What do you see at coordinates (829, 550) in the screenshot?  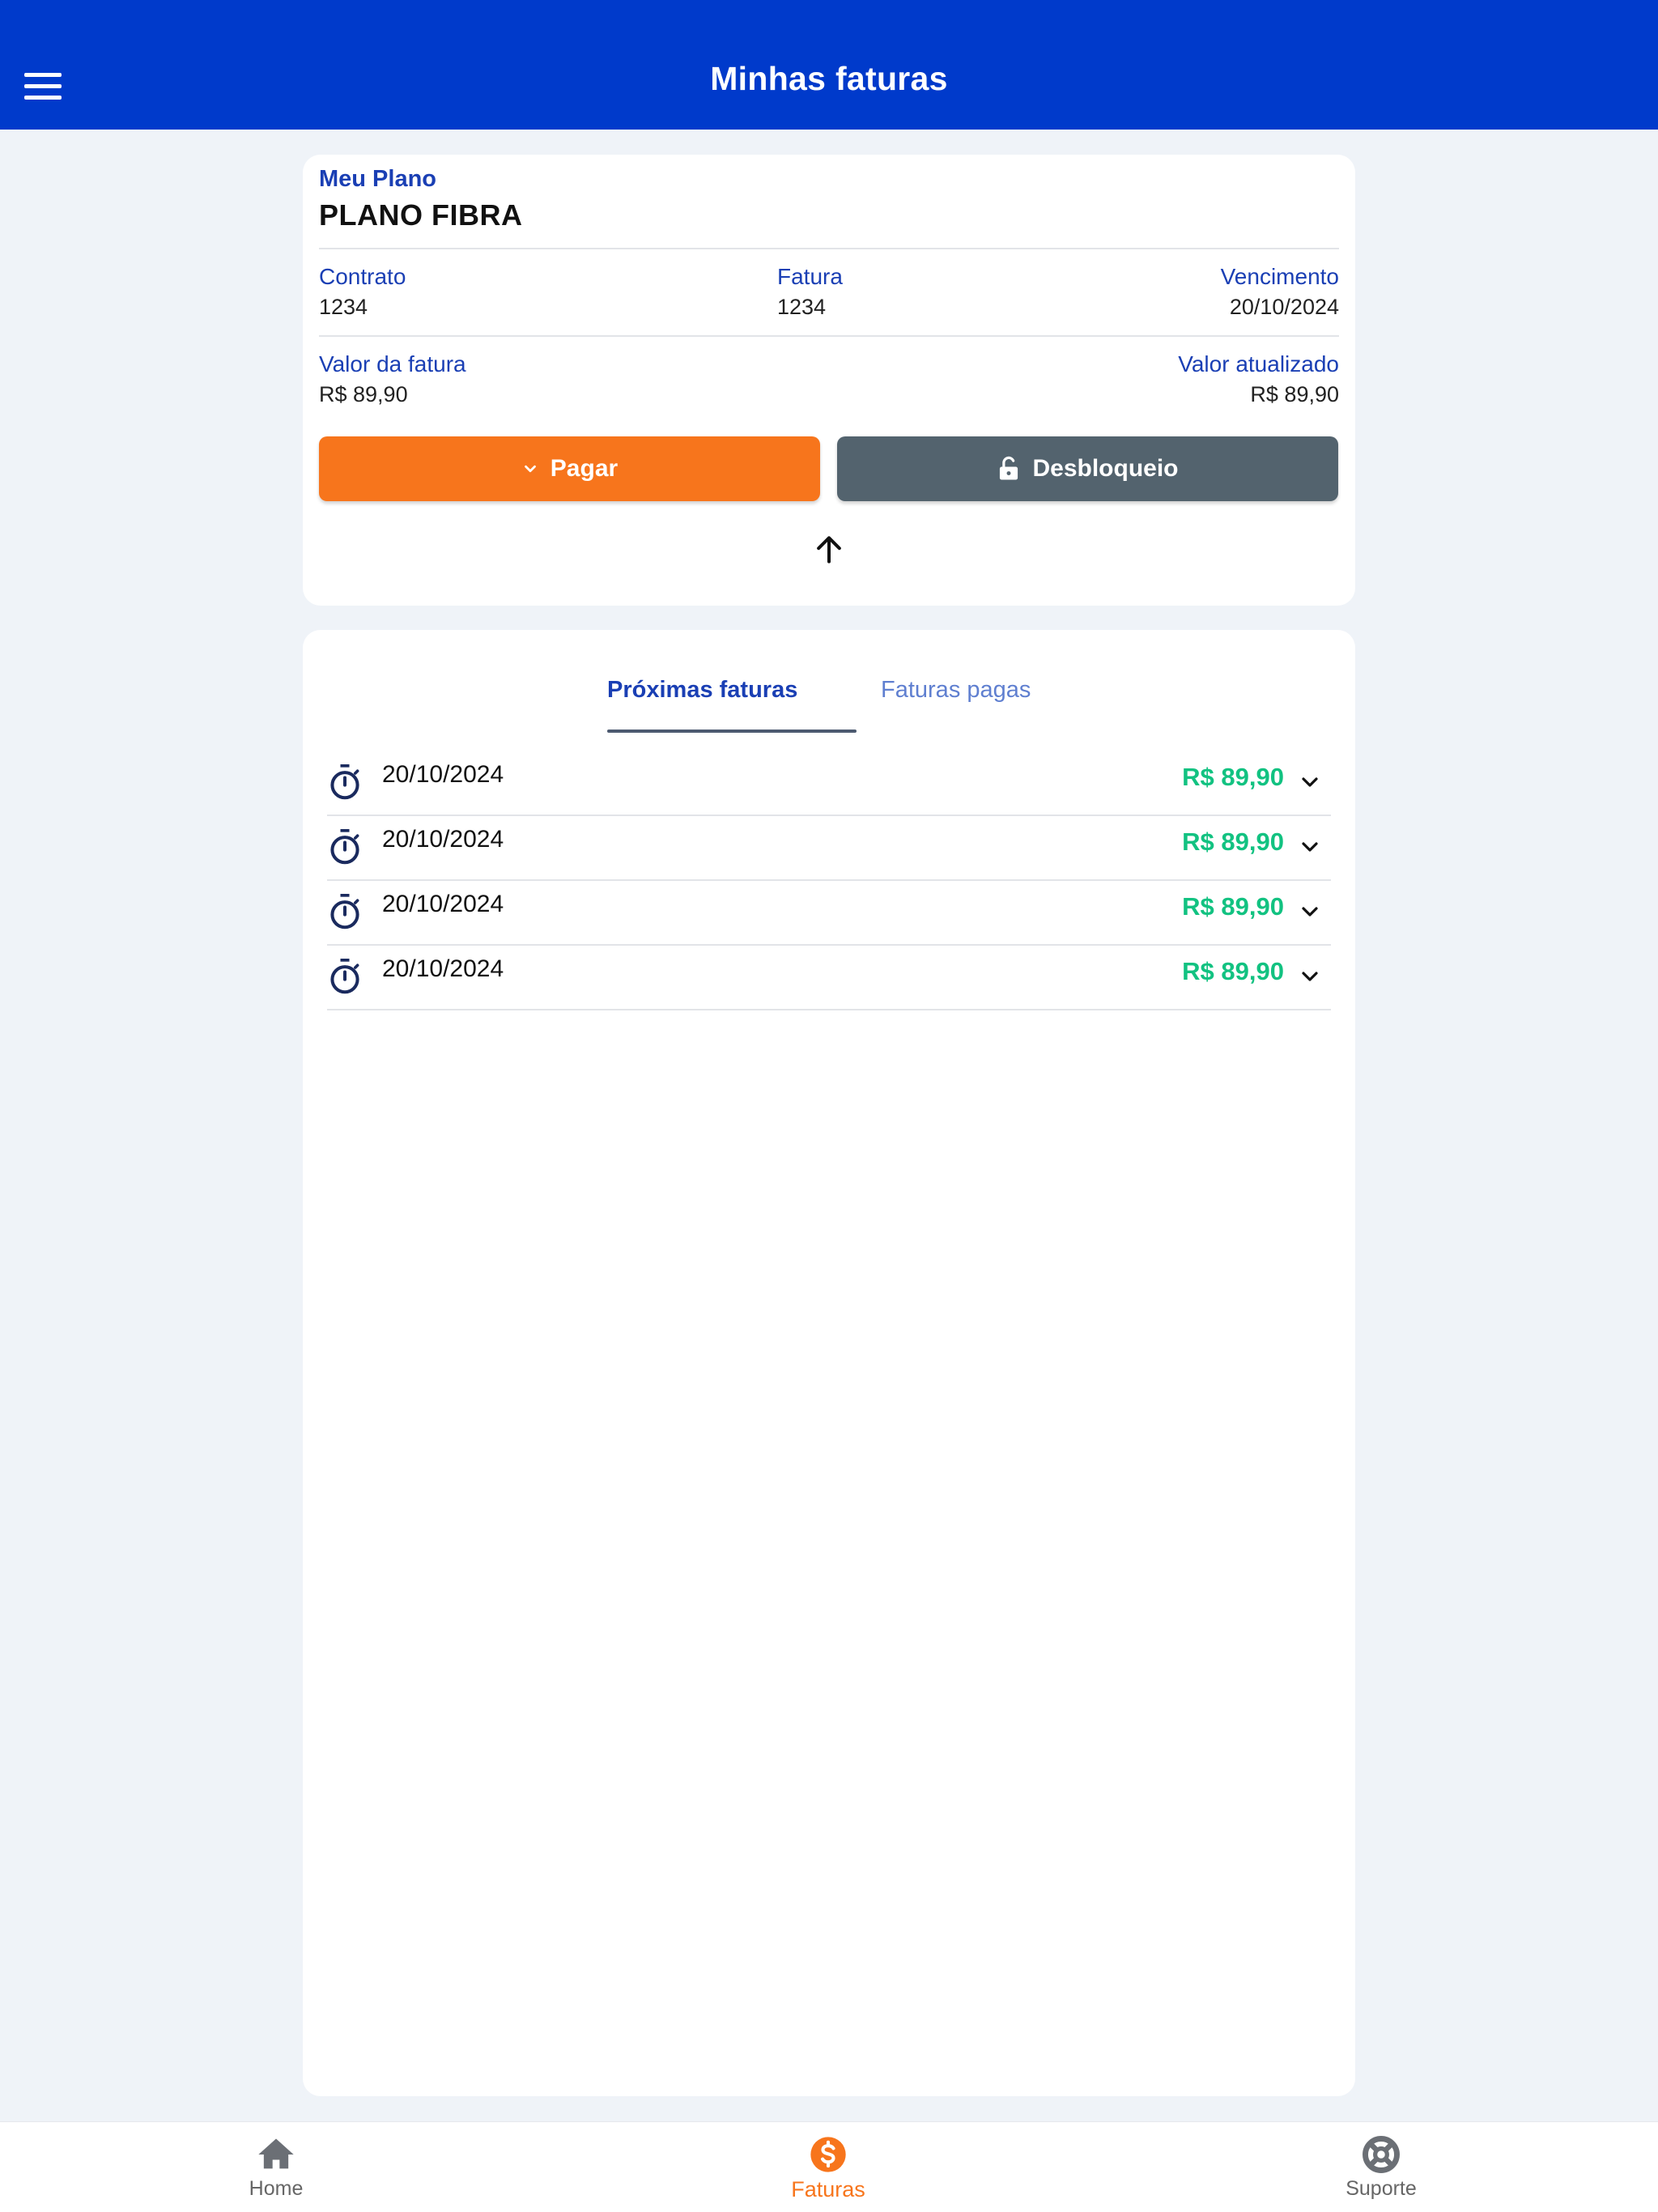 I see `arrow-up-icon` at bounding box center [829, 550].